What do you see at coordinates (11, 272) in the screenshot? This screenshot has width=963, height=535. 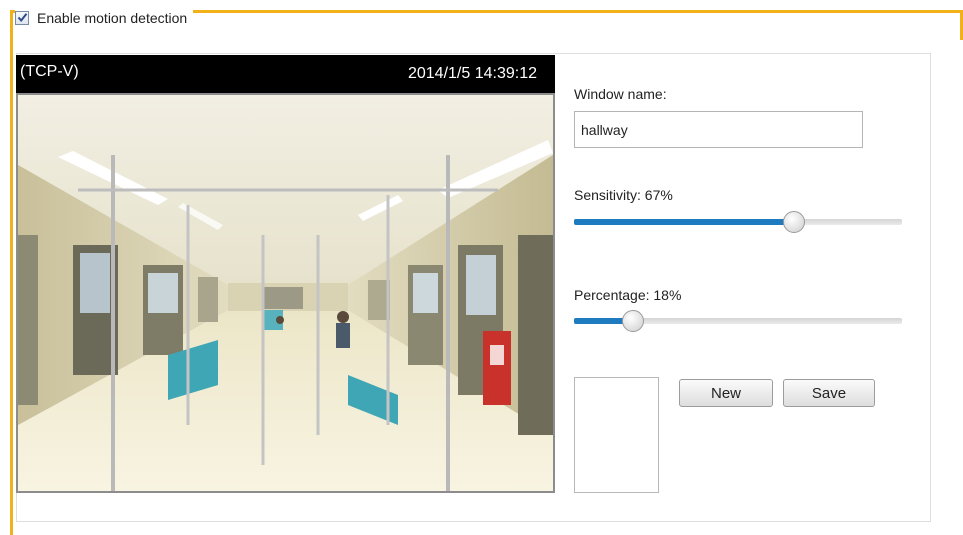 I see `frame-border-left` at bounding box center [11, 272].